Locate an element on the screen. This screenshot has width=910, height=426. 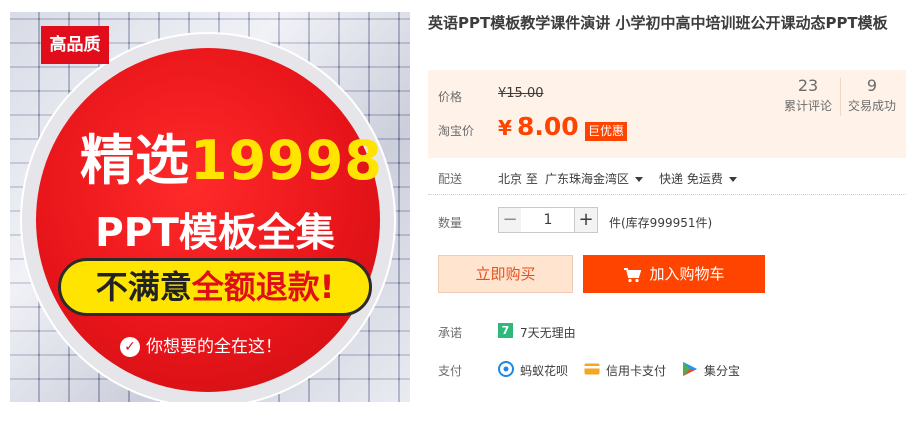
add-to-cart-button: 加入购物车 is located at coordinates (674, 274).